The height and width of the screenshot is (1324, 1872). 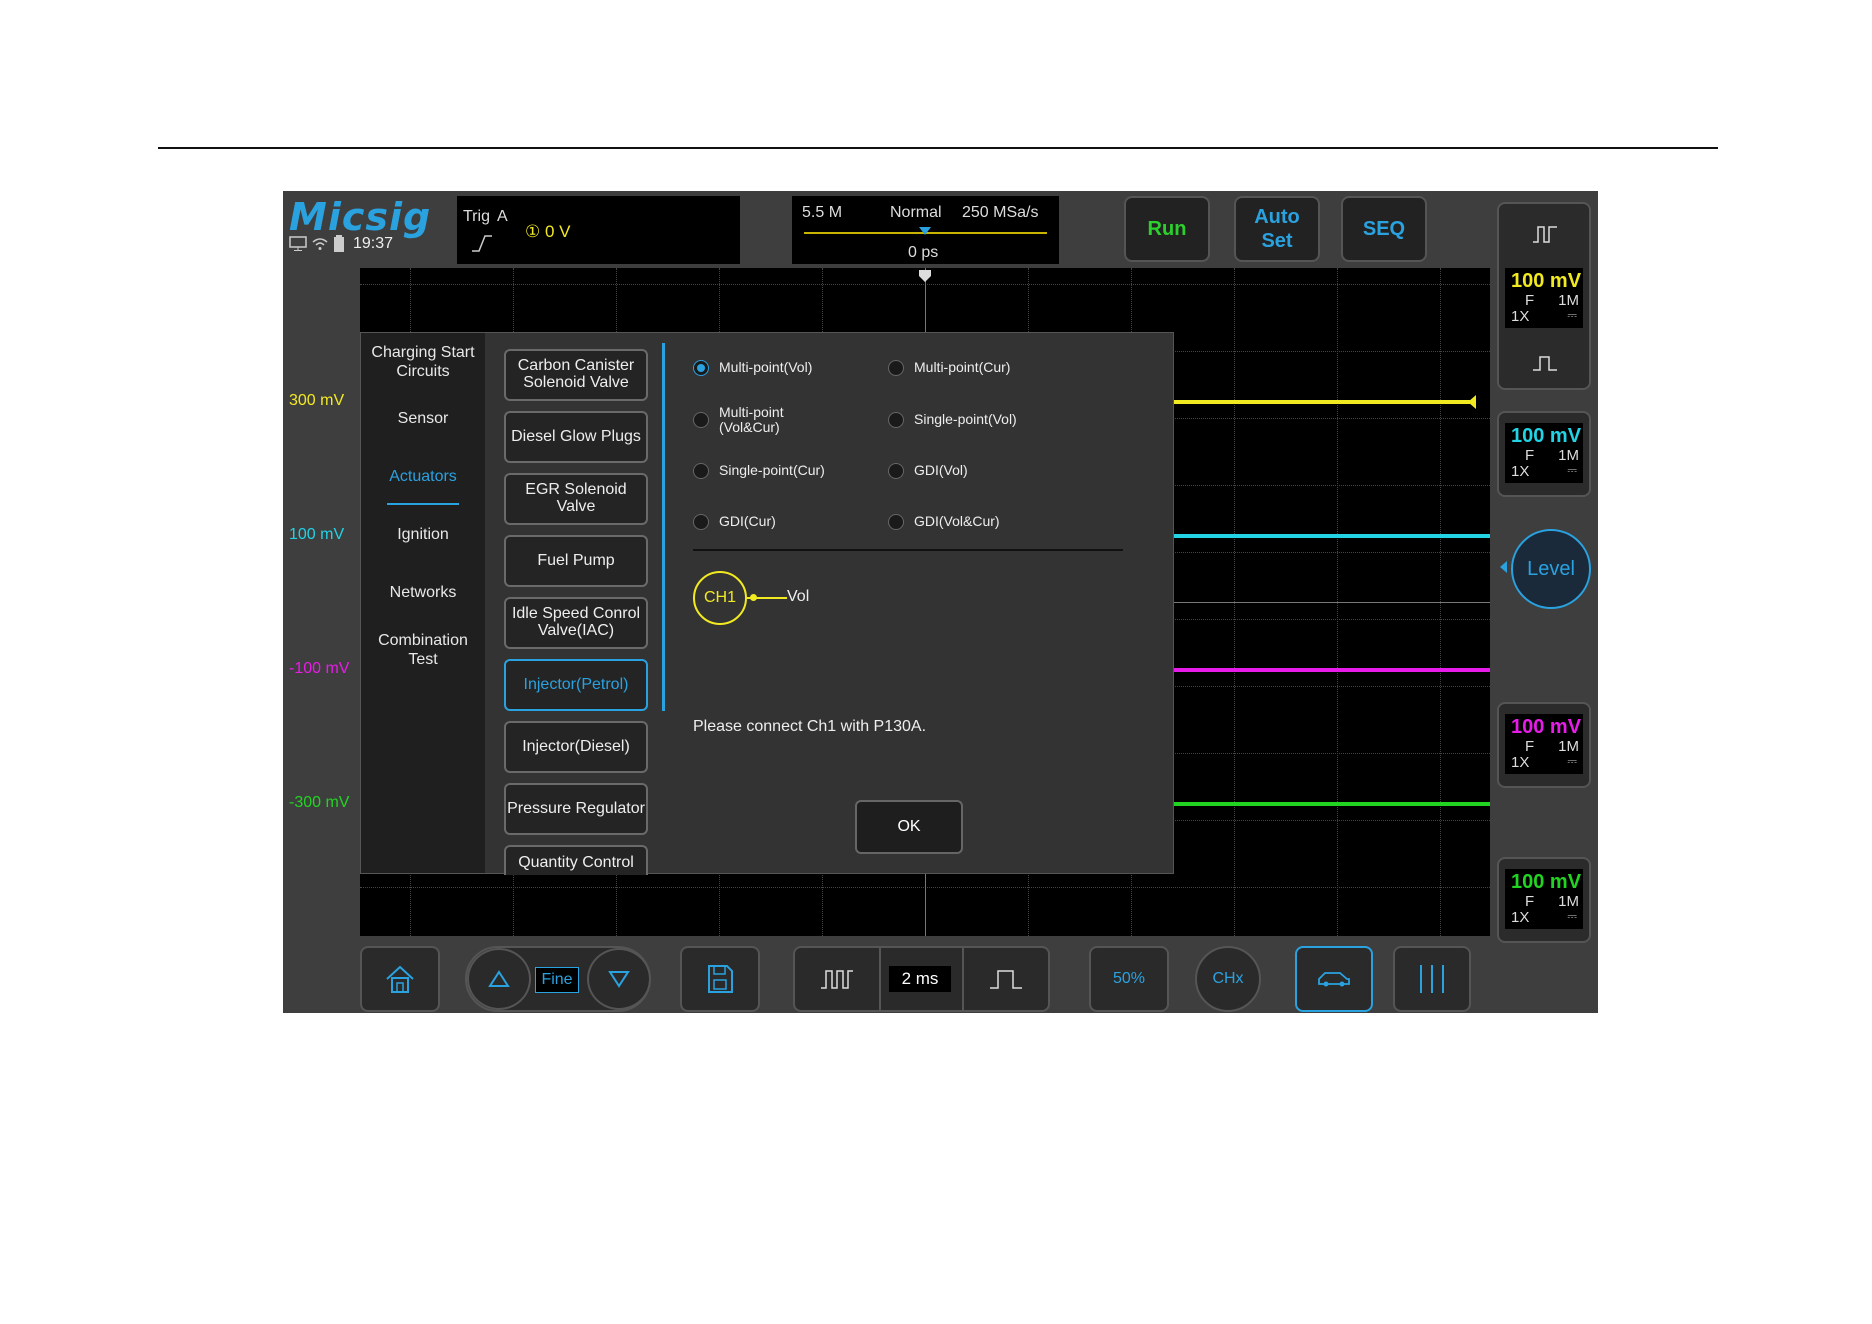 What do you see at coordinates (400, 979) in the screenshot?
I see `home-button` at bounding box center [400, 979].